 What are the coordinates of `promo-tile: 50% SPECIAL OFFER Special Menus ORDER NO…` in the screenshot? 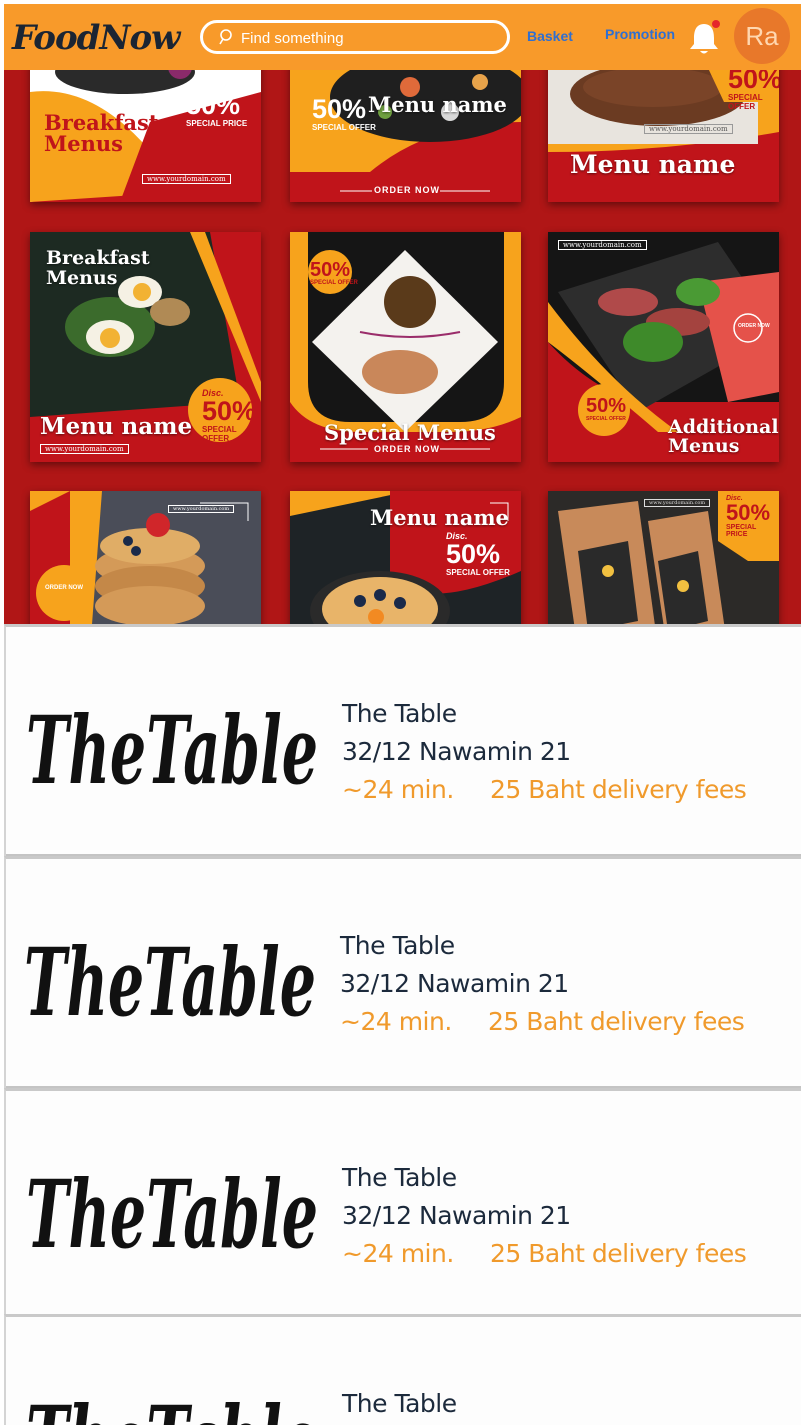 It's located at (405, 347).